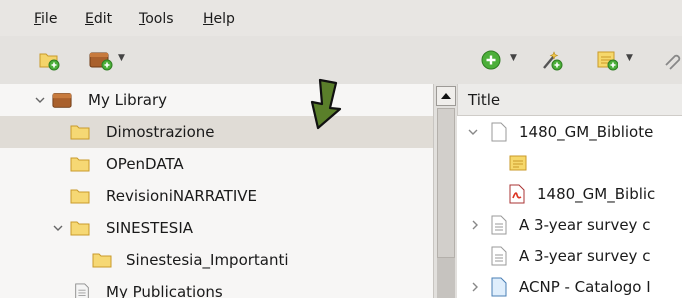 Image resolution: width=682 pixels, height=298 pixels. I want to click on collection-label: RevisioniNARRATIVE, so click(181, 196).